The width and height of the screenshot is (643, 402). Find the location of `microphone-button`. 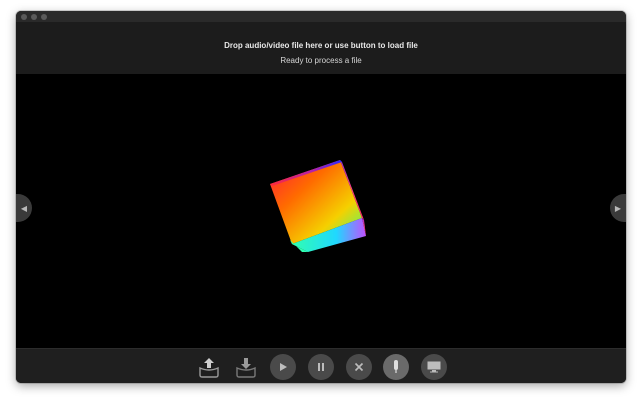

microphone-button is located at coordinates (396, 367).